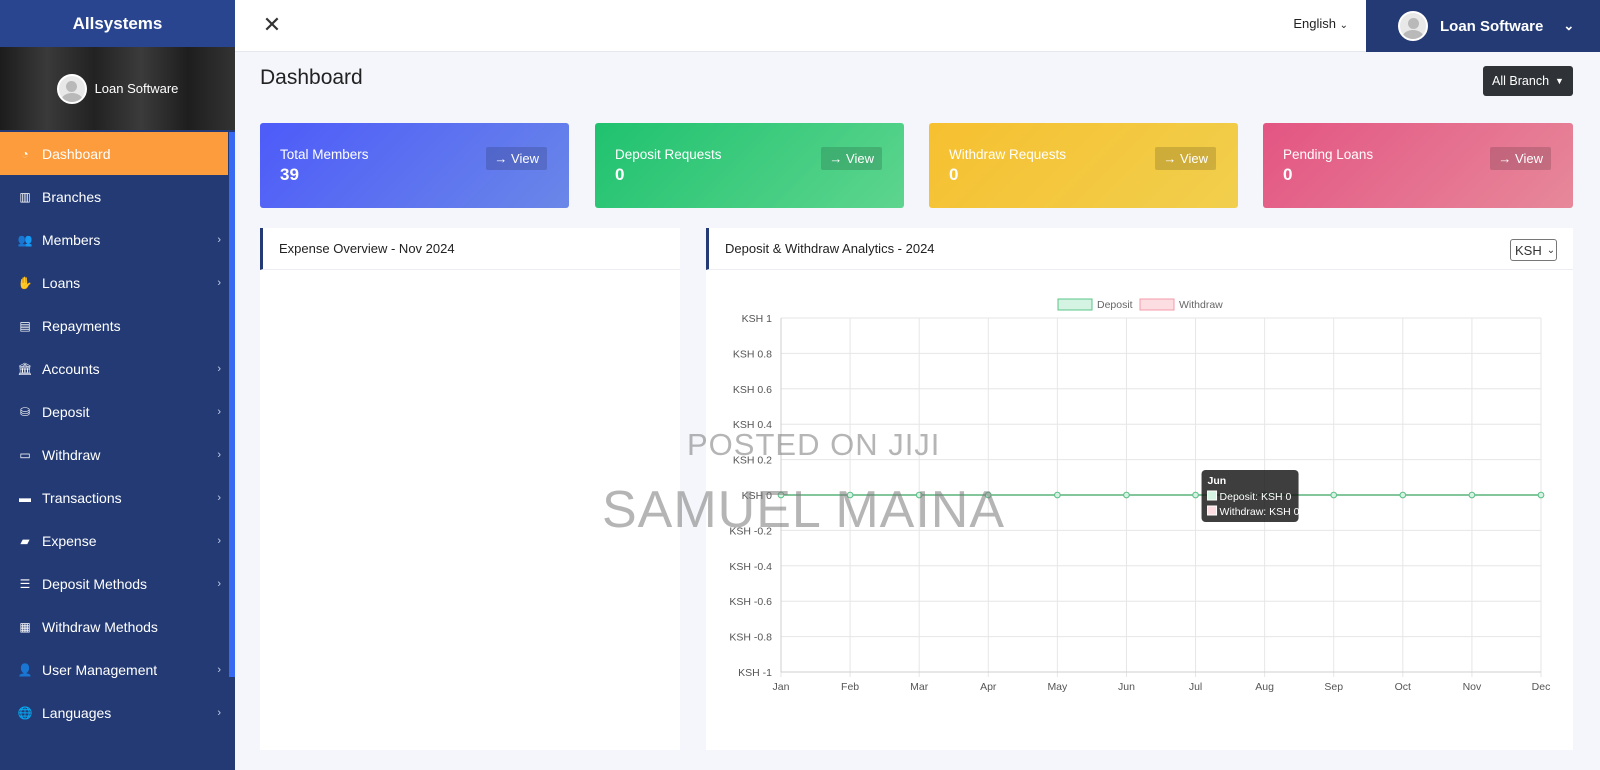 The width and height of the screenshot is (1600, 770). Describe the element at coordinates (117, 368) in the screenshot. I see `sidebar-item-accounts: 🏛 Accounts ›` at that location.